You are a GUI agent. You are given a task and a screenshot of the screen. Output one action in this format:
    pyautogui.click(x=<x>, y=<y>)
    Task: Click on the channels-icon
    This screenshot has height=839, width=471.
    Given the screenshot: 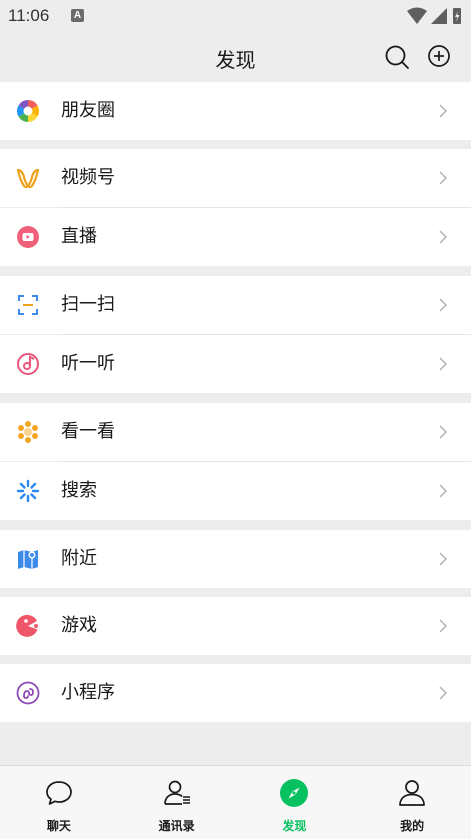 What is the action you would take?
    pyautogui.click(x=28, y=178)
    